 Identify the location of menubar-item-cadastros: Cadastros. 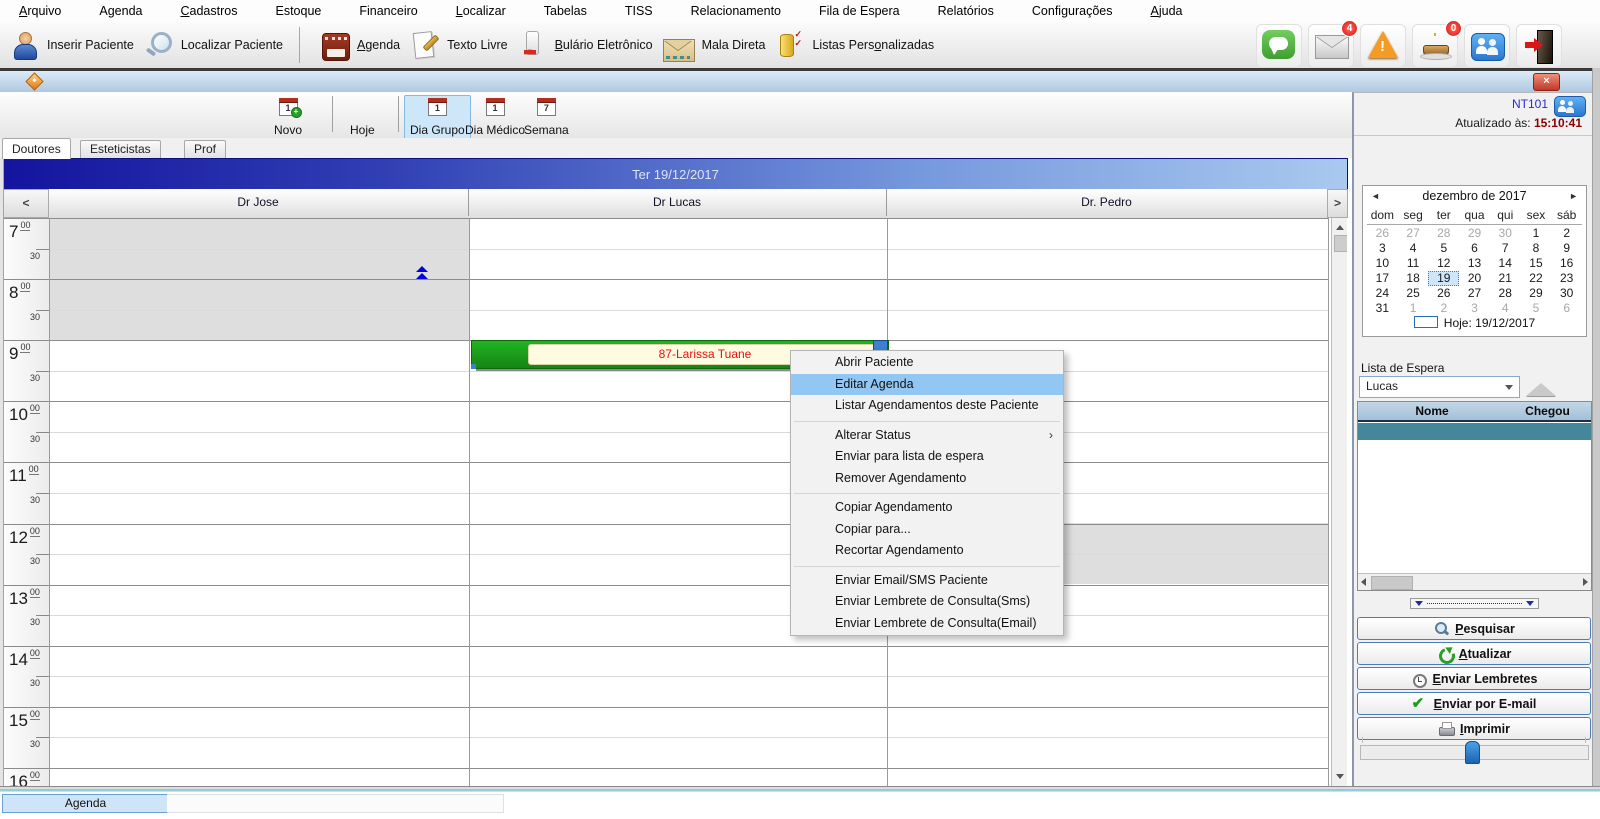
(209, 11).